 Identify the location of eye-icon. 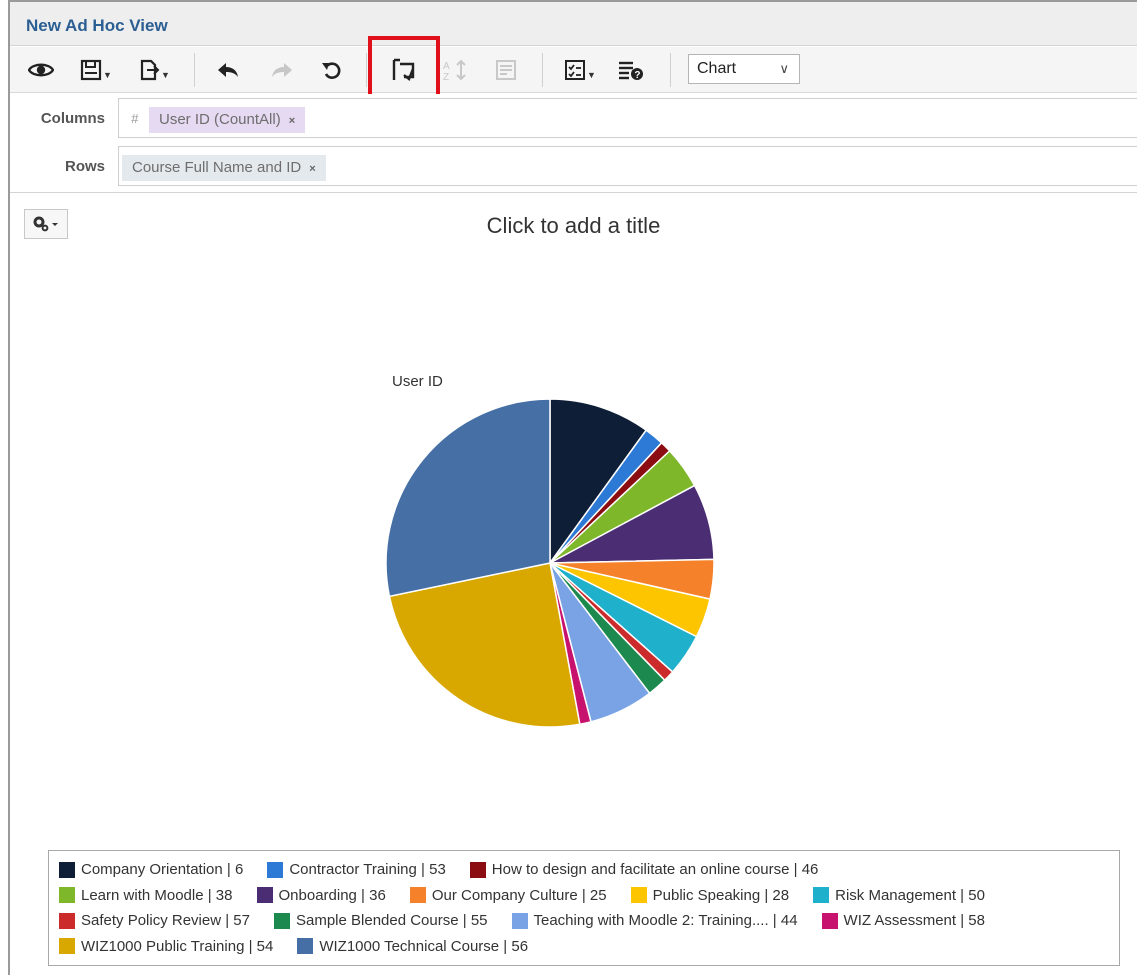
(41, 70).